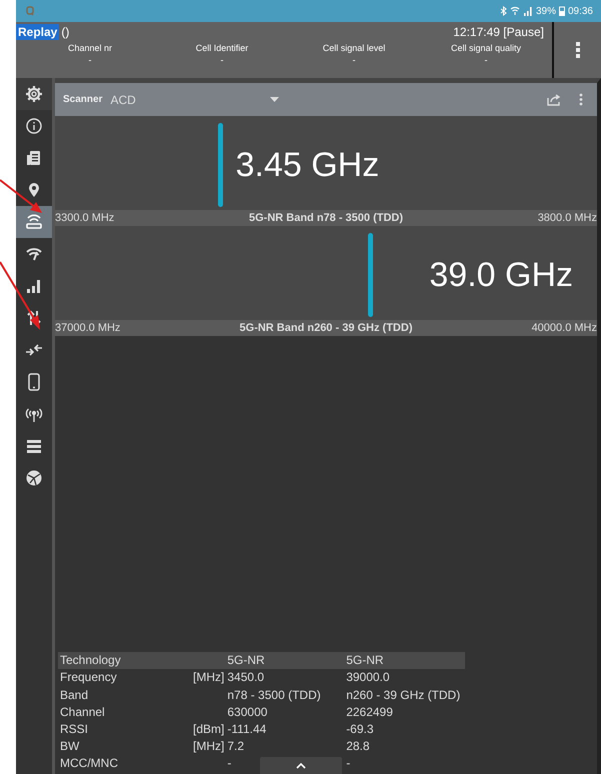 Image resolution: width=601 pixels, height=774 pixels. What do you see at coordinates (515, 11) in the screenshot?
I see `wifi-icon` at bounding box center [515, 11].